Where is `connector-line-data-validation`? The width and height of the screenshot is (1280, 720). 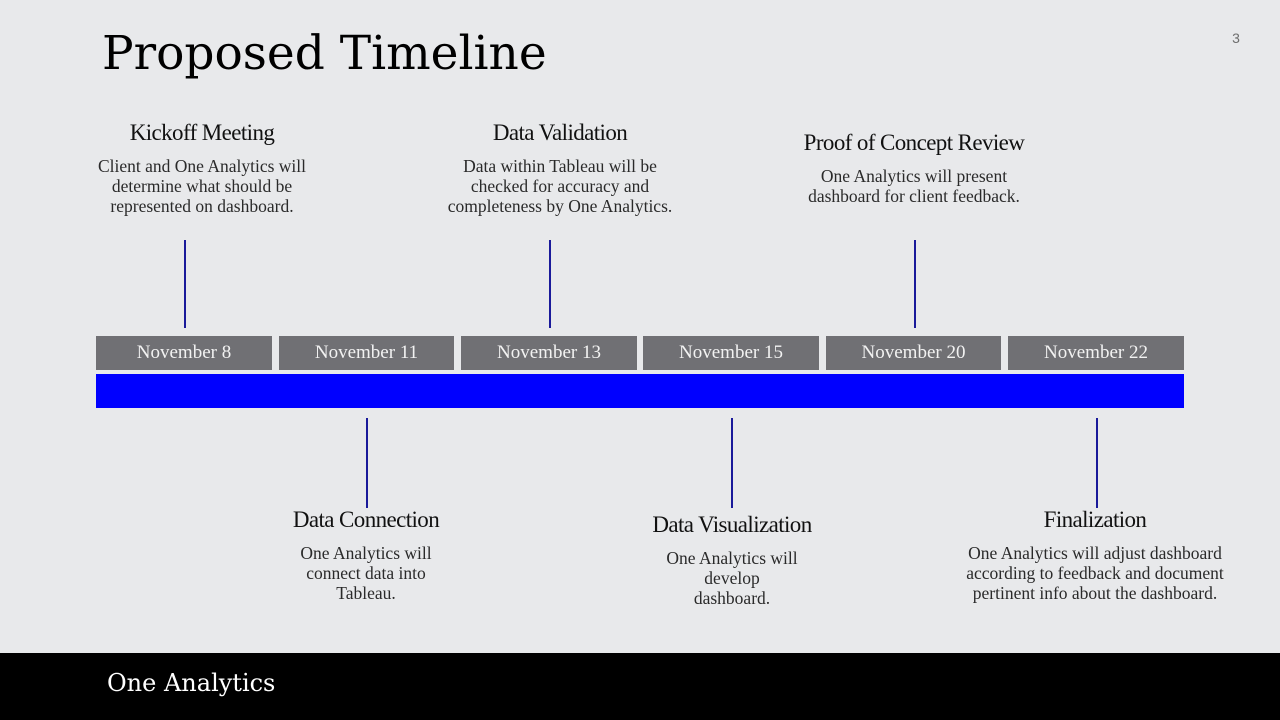
connector-line-data-validation is located at coordinates (550, 284).